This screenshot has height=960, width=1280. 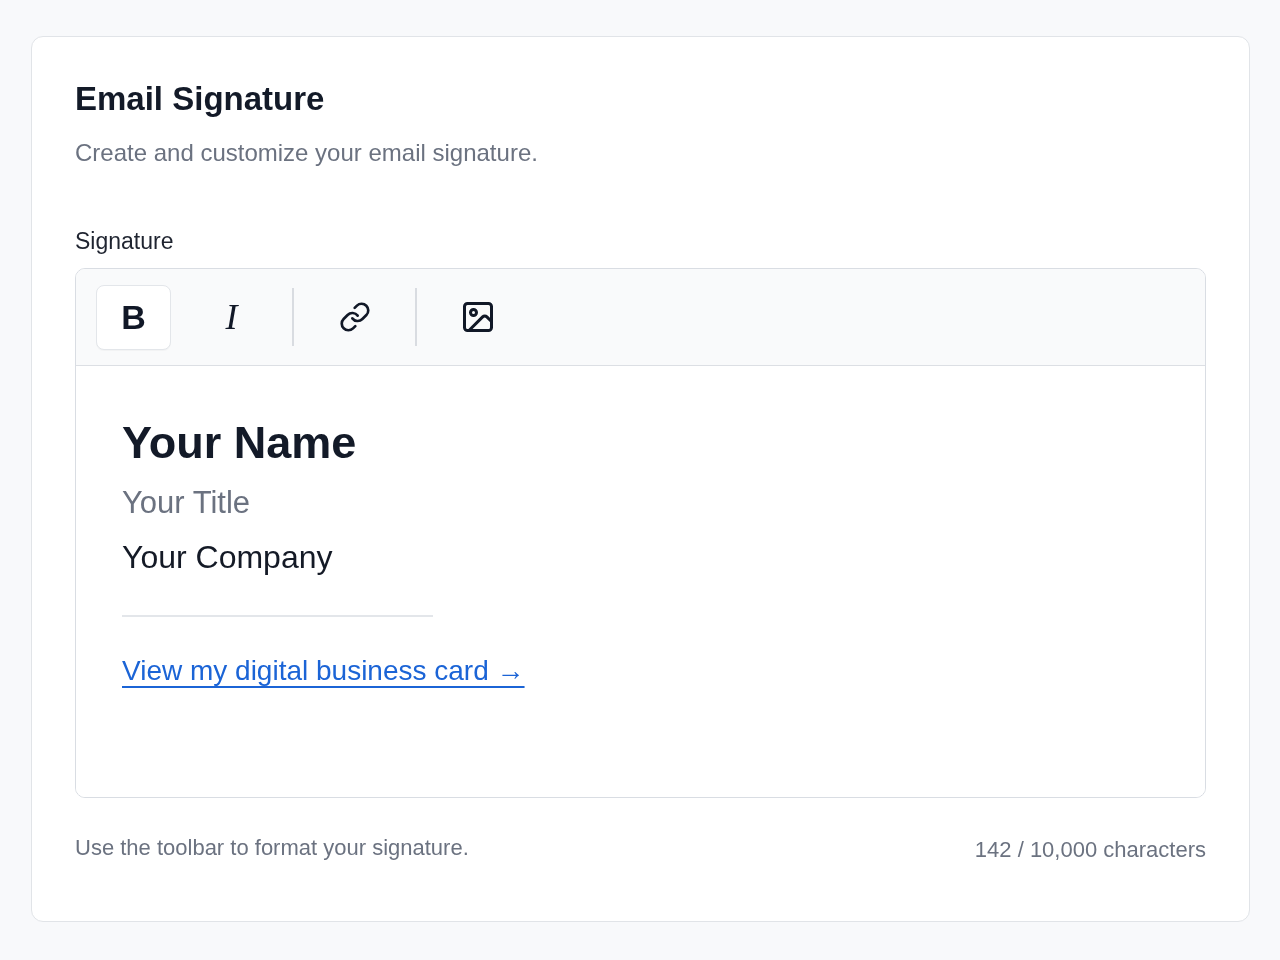 What do you see at coordinates (125, 241) in the screenshot?
I see `field-label: Signature` at bounding box center [125, 241].